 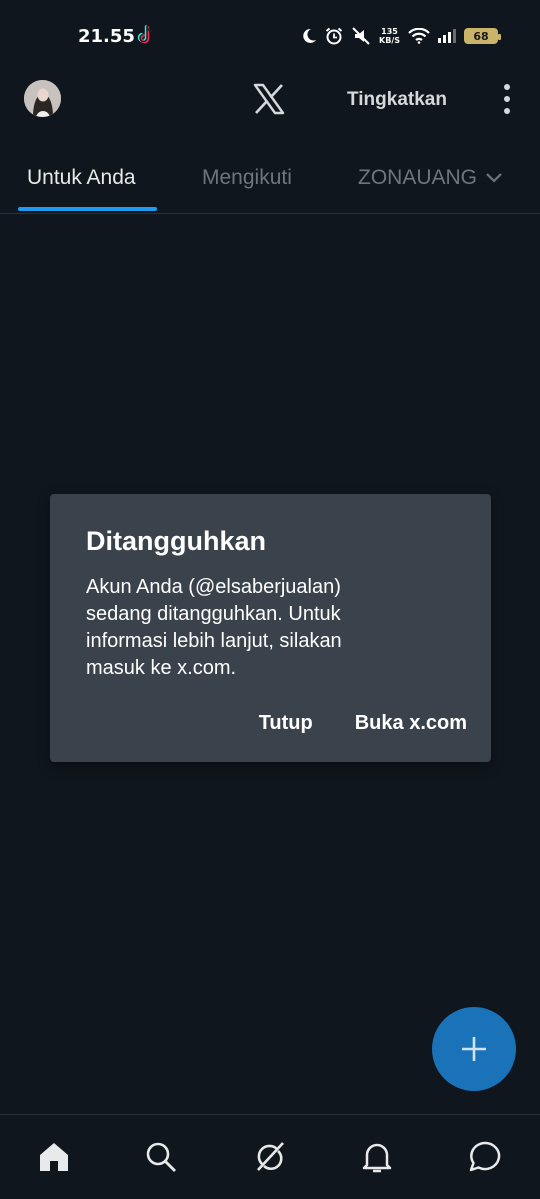 I want to click on timeline-tabs: Untuk Anda Mengikuti ZONAUANG, so click(x=270, y=182).